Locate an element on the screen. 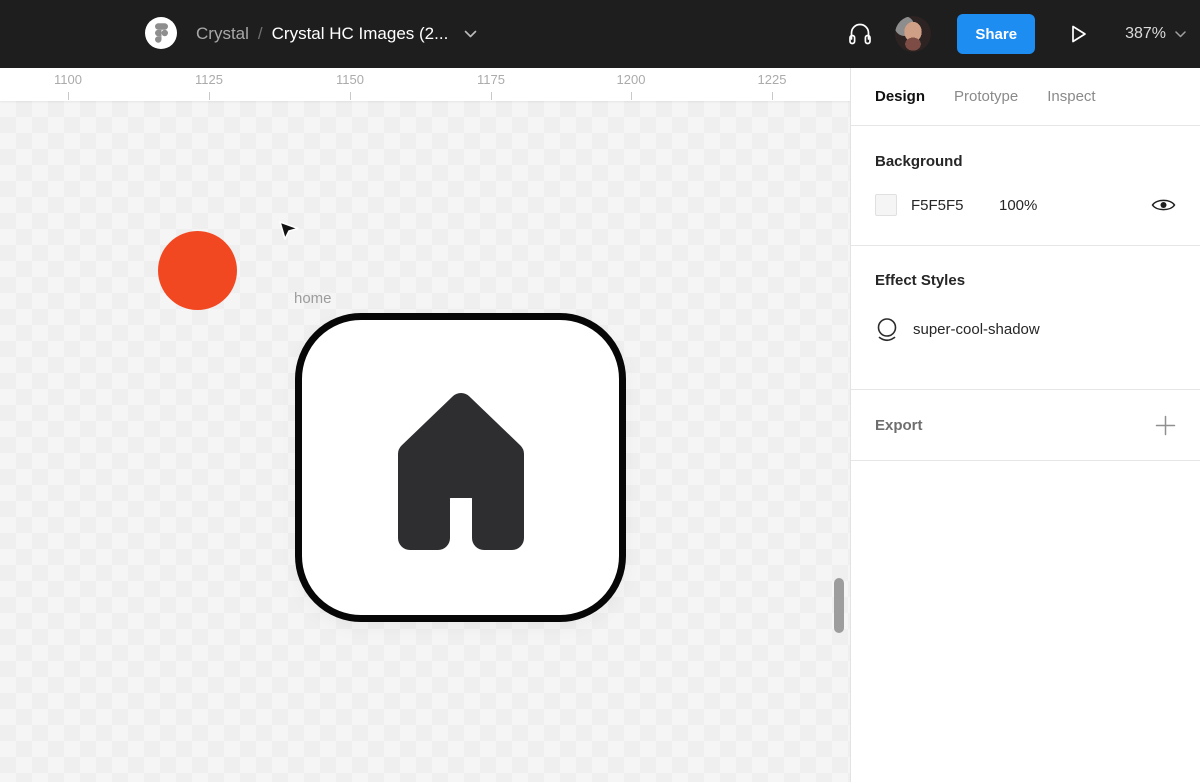  frame-title-label: home is located at coordinates (313, 298).